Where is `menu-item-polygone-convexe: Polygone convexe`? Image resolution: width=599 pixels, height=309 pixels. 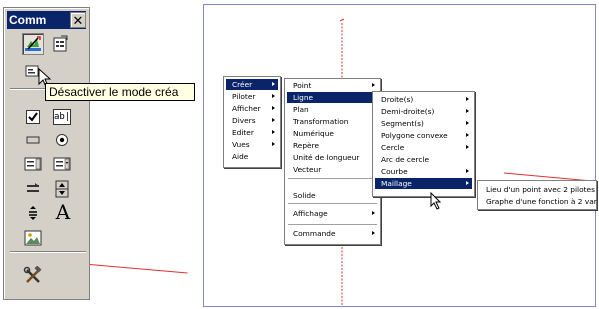
menu-item-polygone-convexe: Polygone convexe is located at coordinates (423, 135).